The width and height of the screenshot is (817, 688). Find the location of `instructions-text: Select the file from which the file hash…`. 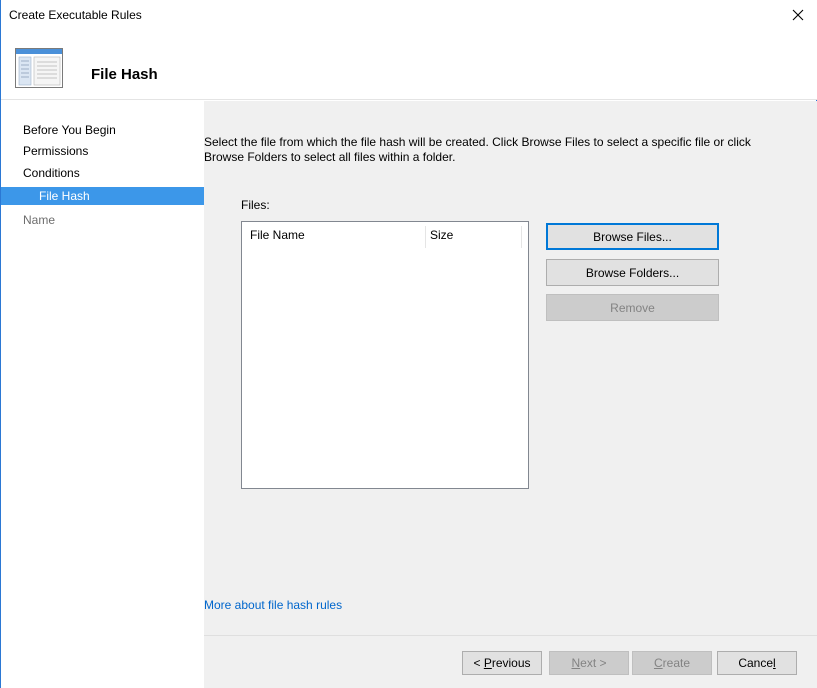

instructions-text: Select the file from which the file hash… is located at coordinates (508, 150).